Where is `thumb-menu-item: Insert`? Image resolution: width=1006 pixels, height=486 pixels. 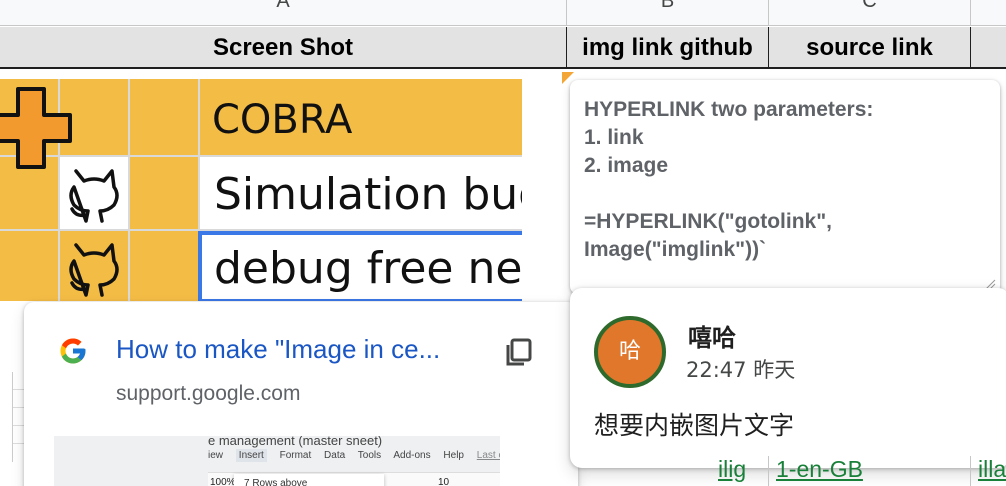
thumb-menu-item: Insert is located at coordinates (251, 455).